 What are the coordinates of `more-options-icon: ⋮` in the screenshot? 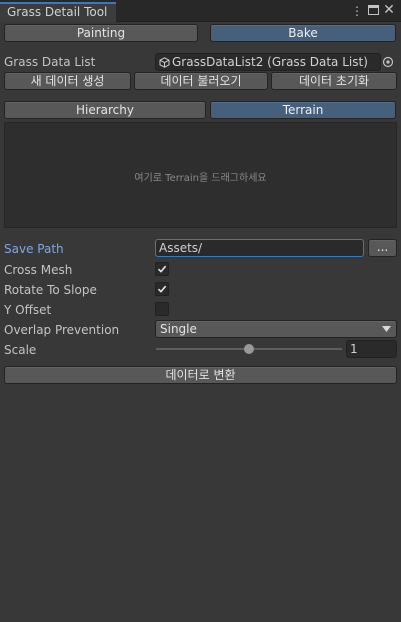 It's located at (357, 11).